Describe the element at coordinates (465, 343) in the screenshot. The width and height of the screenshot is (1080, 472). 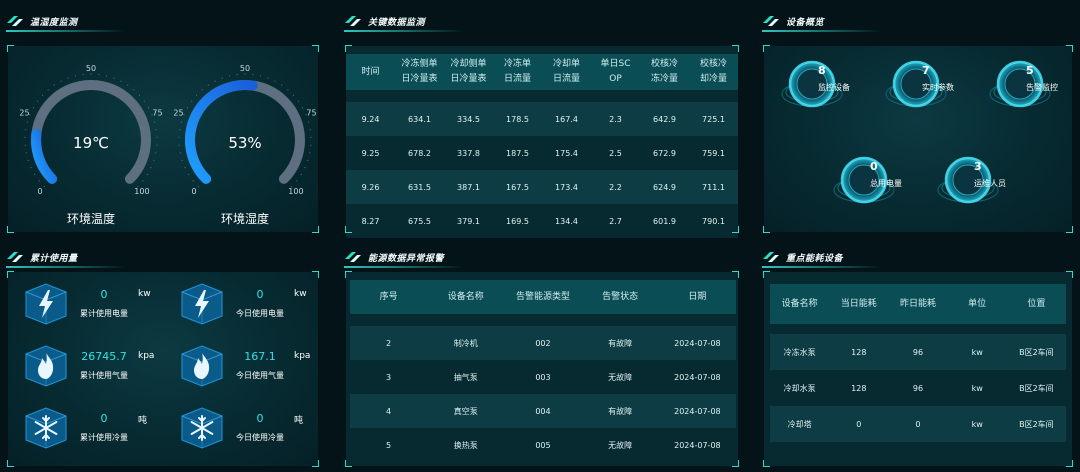
I see `table-cell: 制冷机` at that location.